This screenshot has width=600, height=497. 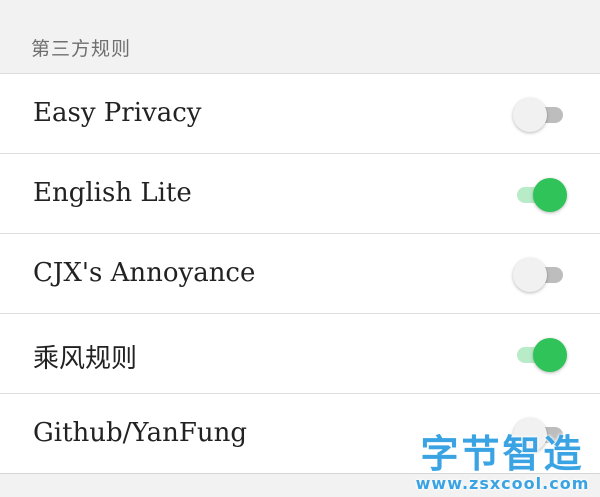 What do you see at coordinates (502, 483) in the screenshot?
I see `watermark-url: www.zsxcool.com` at bounding box center [502, 483].